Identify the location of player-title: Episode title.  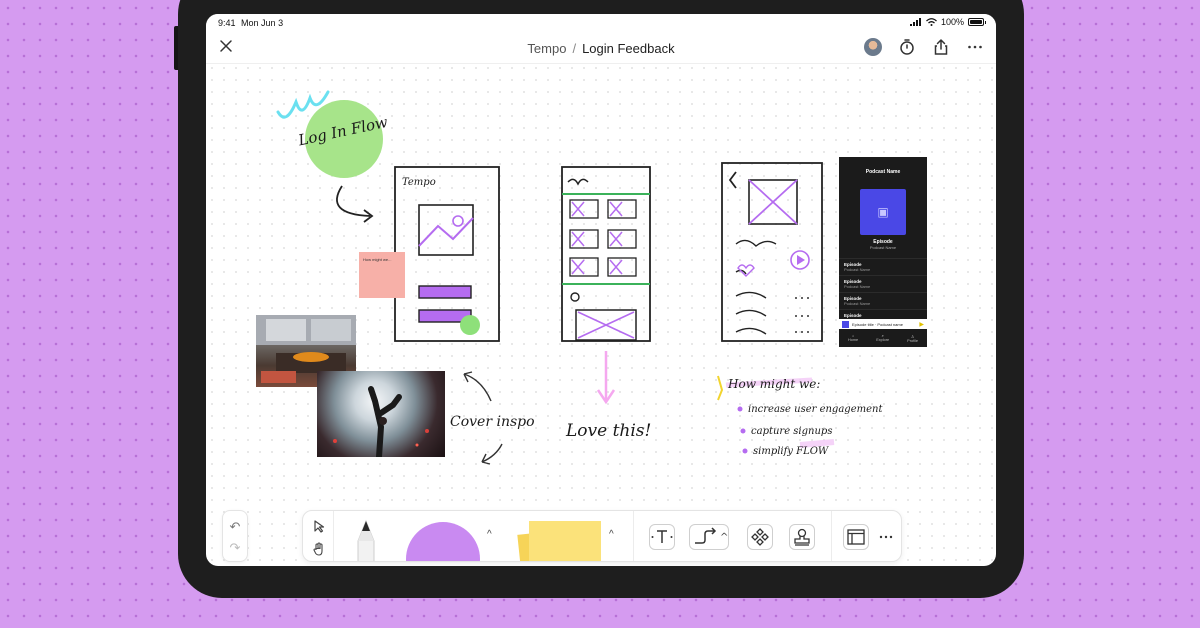
(863, 324).